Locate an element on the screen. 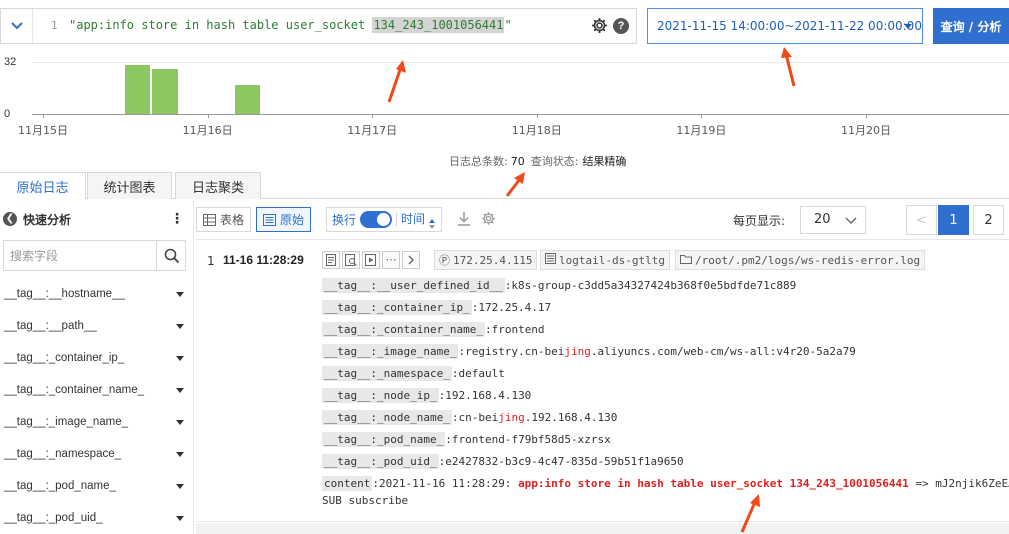 This screenshot has height=534, width=1009. field-value: :default is located at coordinates (478, 373).